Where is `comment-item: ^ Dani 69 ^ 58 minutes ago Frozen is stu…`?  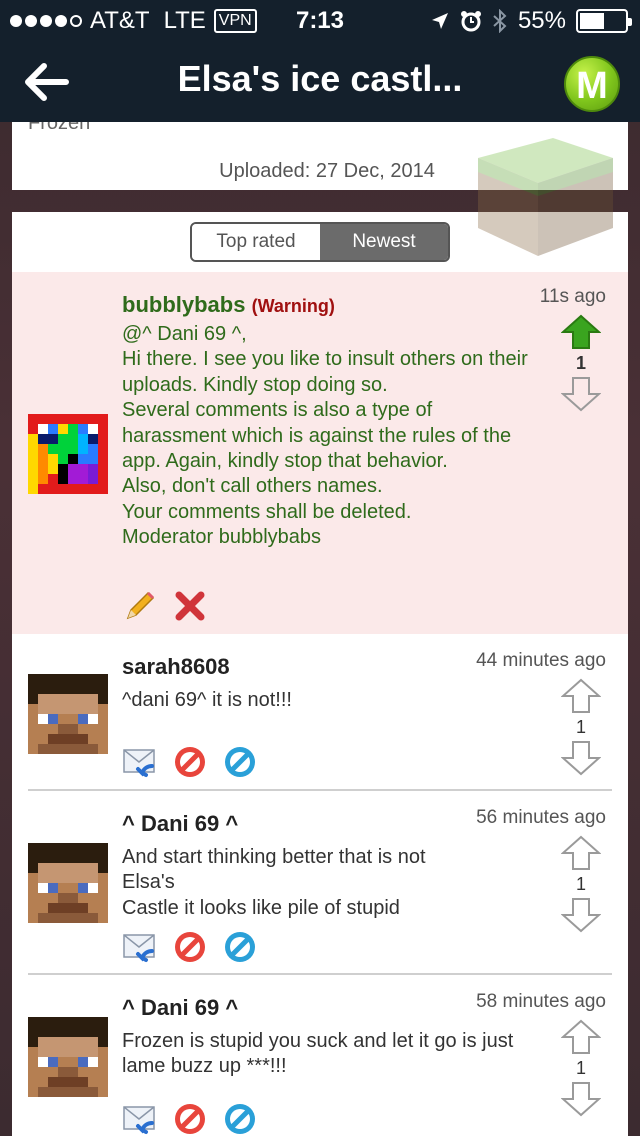 comment-item: ^ Dani 69 ^ 58 minutes ago Frozen is stu… is located at coordinates (320, 1055).